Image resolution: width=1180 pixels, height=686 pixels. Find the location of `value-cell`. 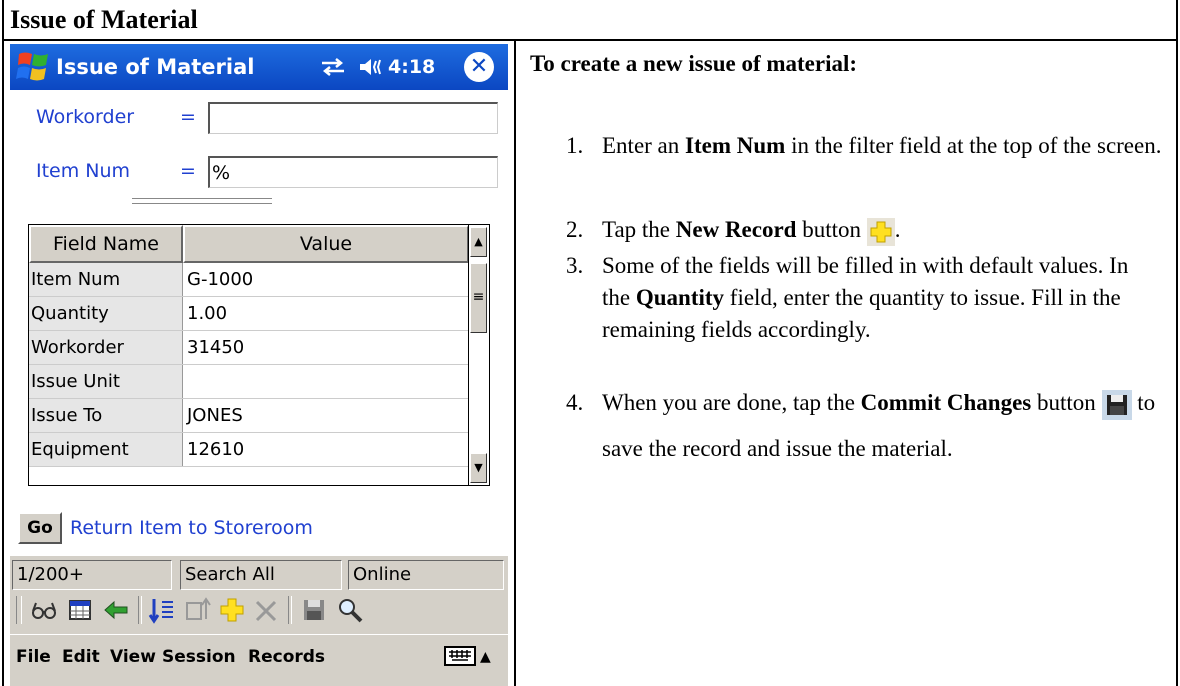

value-cell is located at coordinates (326, 381).